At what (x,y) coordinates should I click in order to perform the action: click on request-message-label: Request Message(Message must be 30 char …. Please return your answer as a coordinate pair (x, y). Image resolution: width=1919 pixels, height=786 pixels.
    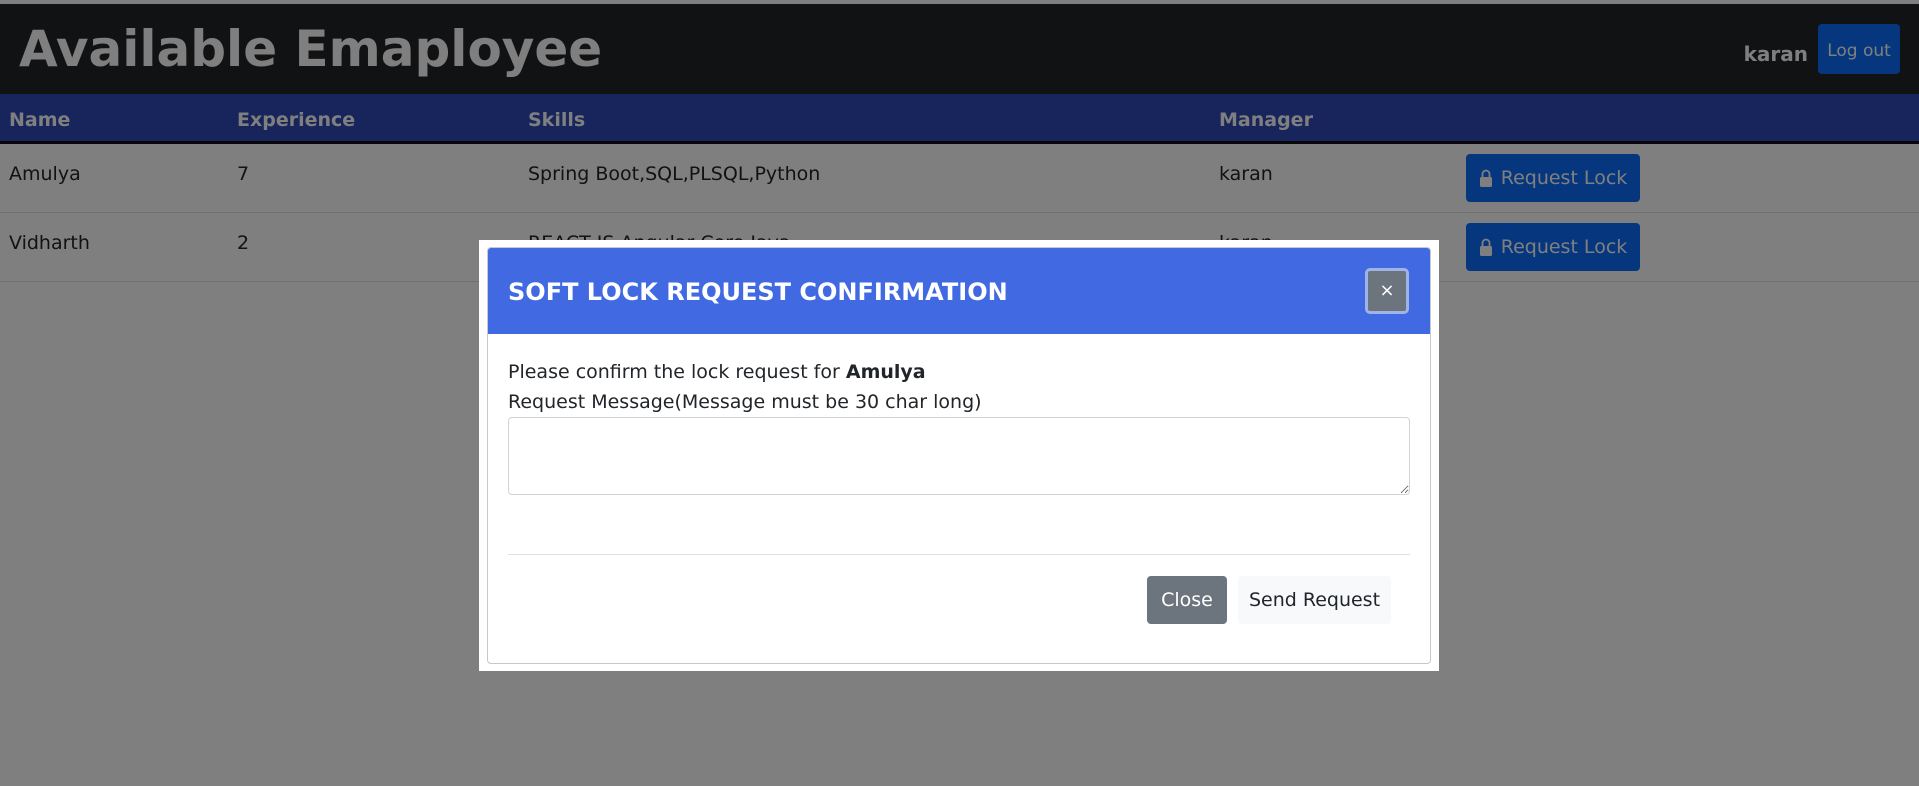
    Looking at the image, I should click on (745, 402).